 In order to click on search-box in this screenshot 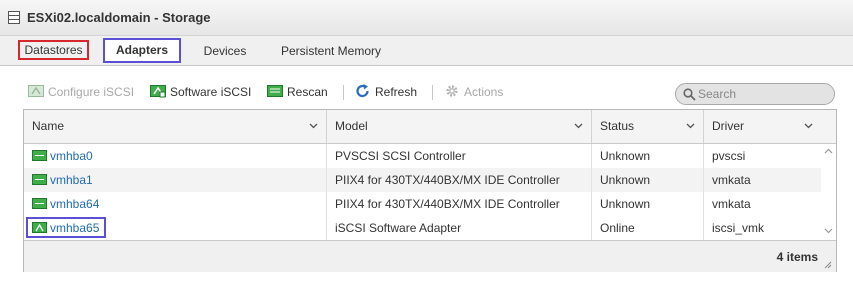, I will do `click(755, 94)`.